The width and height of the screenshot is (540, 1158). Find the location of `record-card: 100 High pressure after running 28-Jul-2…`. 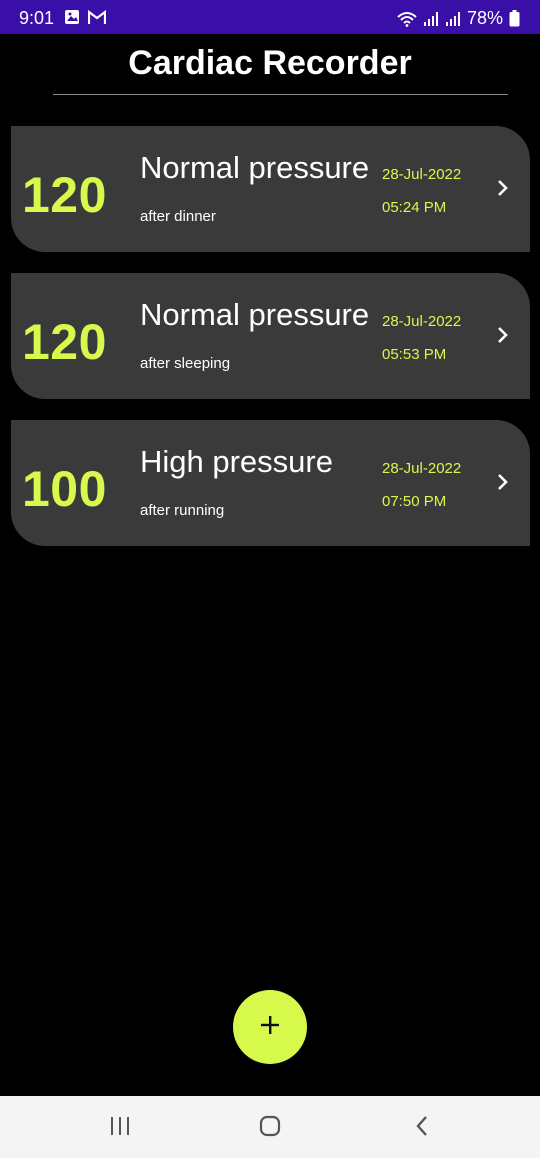

record-card: 100 High pressure after running 28-Jul-2… is located at coordinates (270, 483).